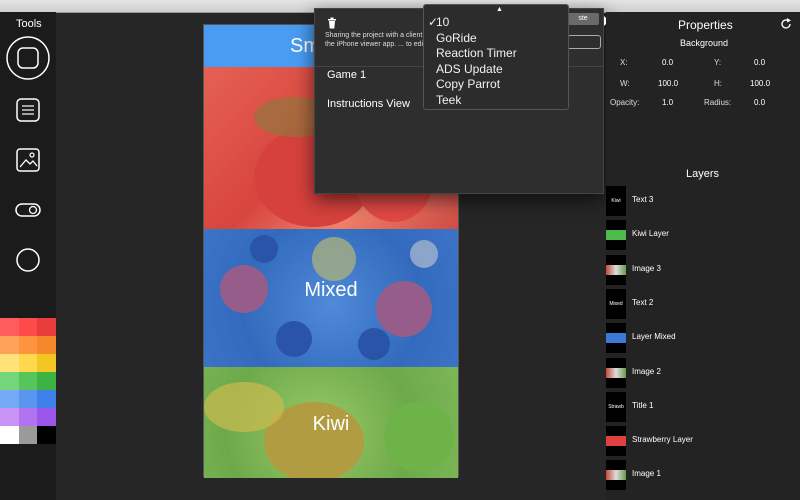 The width and height of the screenshot is (800, 500). I want to click on x-label: X:, so click(624, 62).